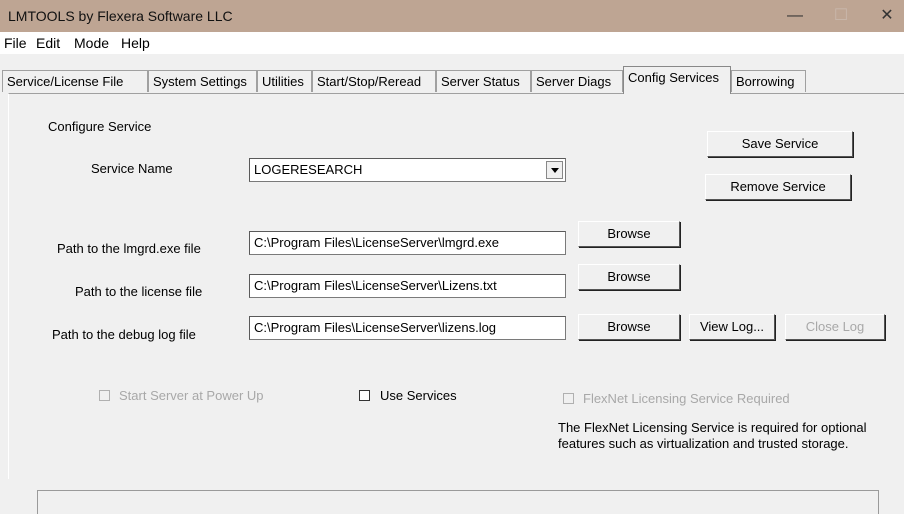  What do you see at coordinates (629, 277) in the screenshot?
I see `browse-license-button: Browse` at bounding box center [629, 277].